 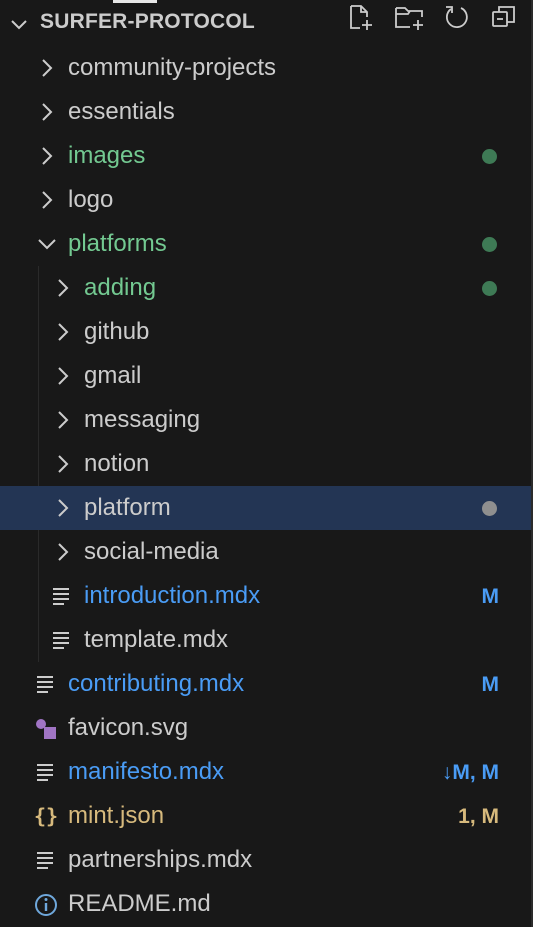 I want to click on svg-file-icon, so click(x=45, y=728).